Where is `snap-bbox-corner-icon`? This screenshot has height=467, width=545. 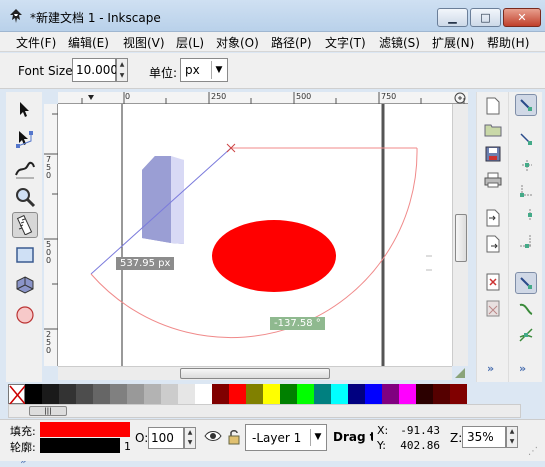 snap-bbox-corner-icon is located at coordinates (526, 189).